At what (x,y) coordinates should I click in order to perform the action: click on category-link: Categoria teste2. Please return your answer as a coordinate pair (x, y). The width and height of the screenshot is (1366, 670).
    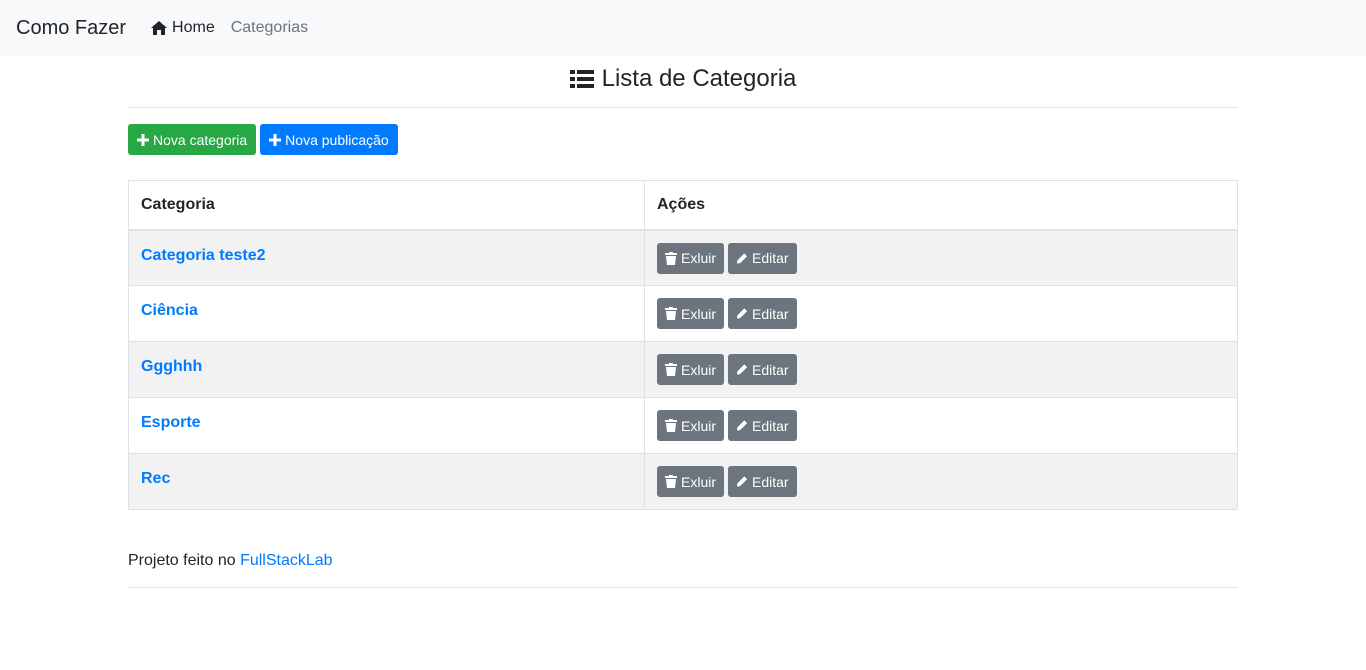
    Looking at the image, I should click on (203, 256).